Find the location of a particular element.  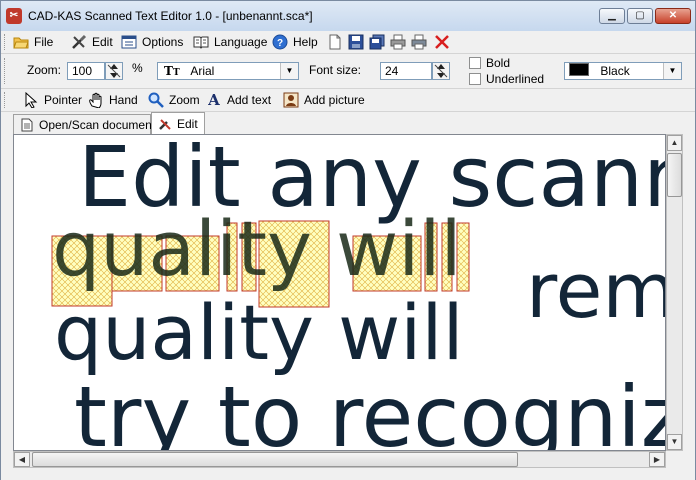

save-icon is located at coordinates (356, 42).